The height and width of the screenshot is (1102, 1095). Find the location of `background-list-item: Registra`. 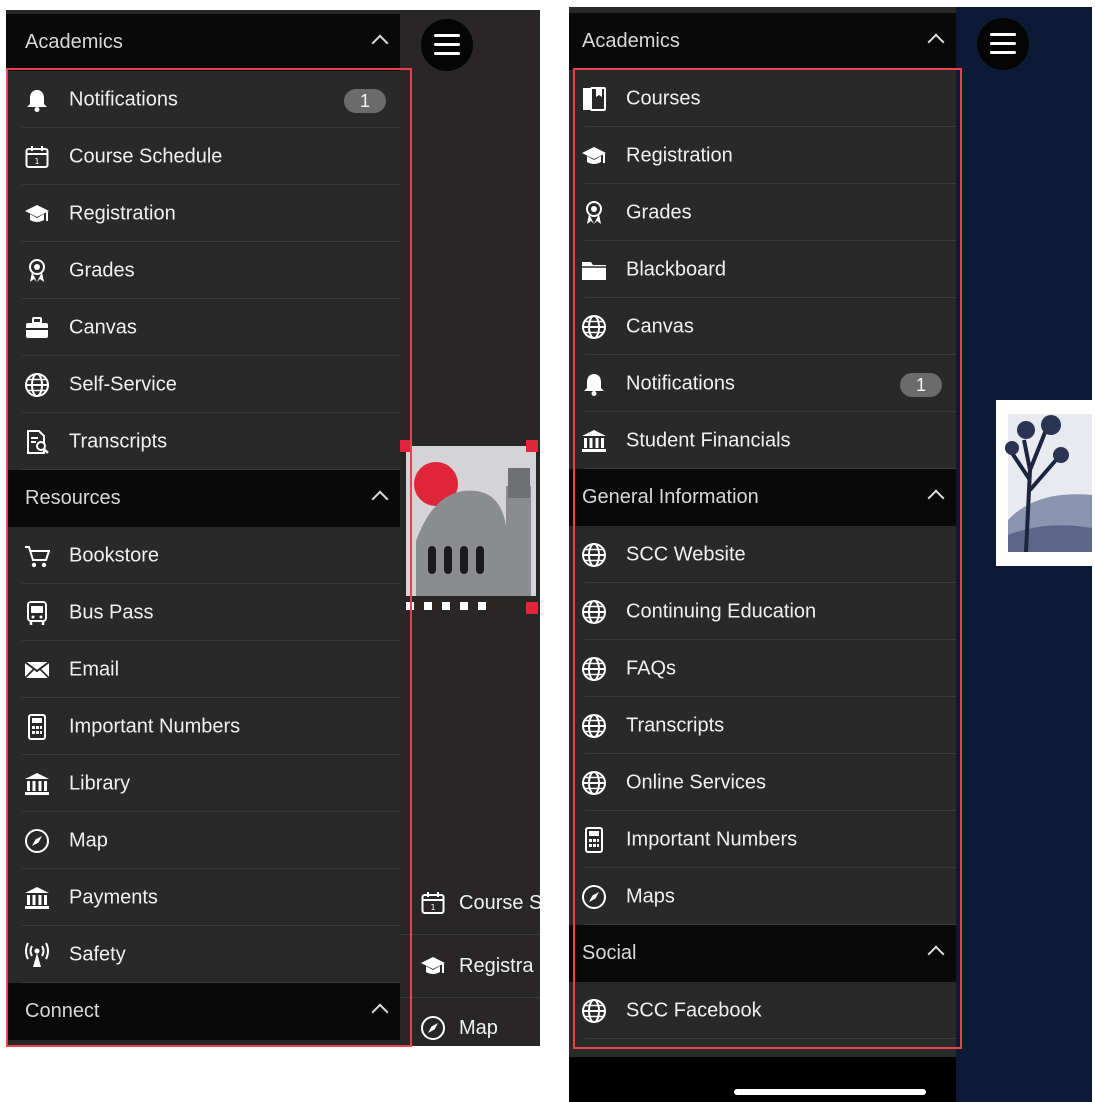

background-list-item: Registra is located at coordinates (470, 966).